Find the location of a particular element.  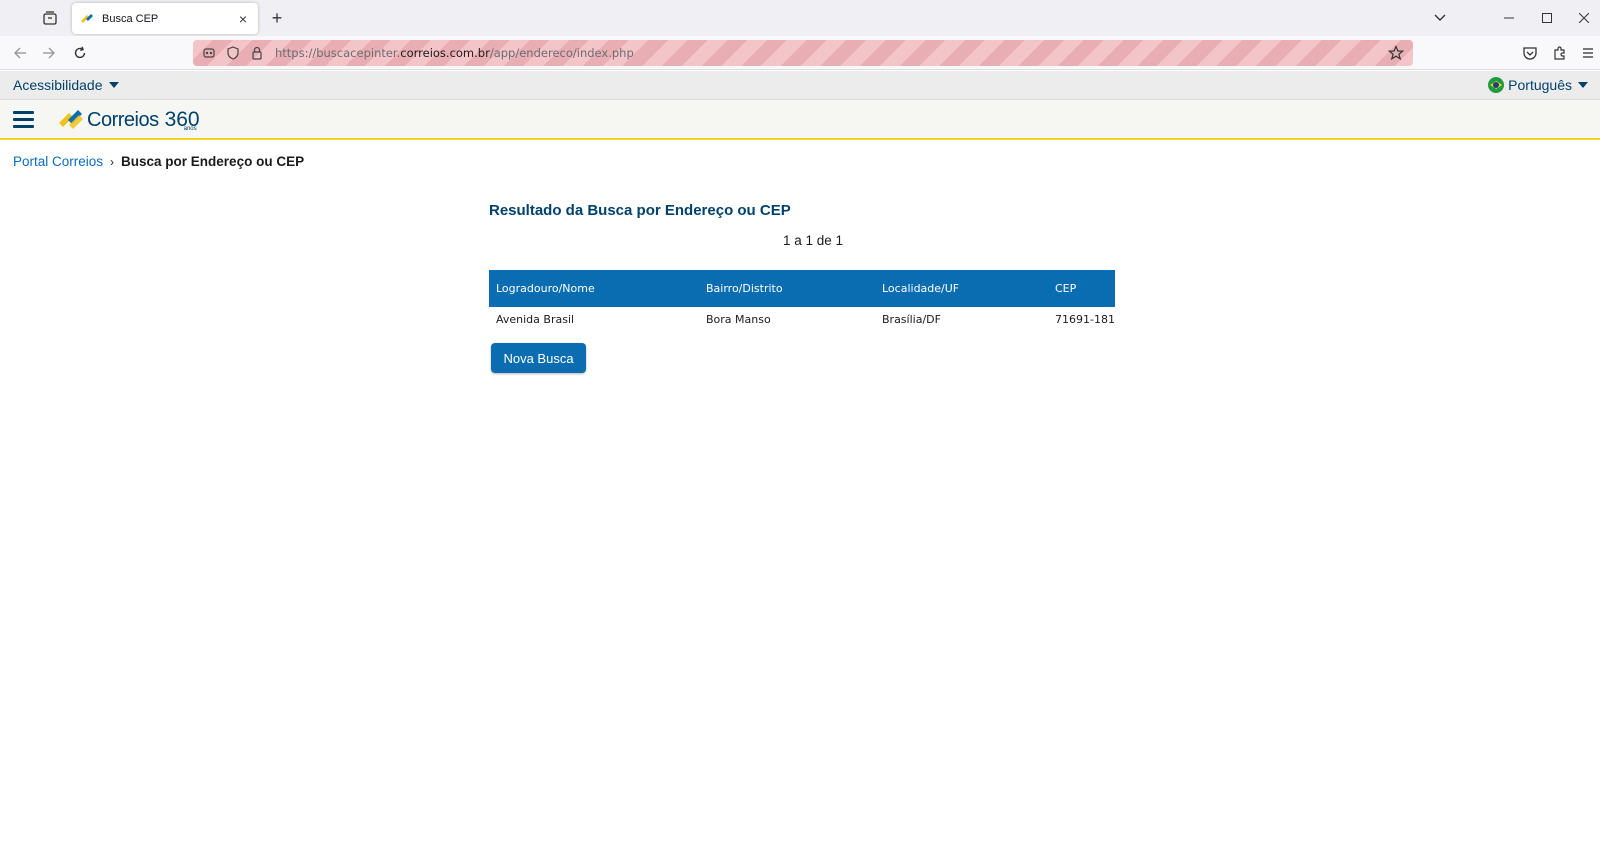

tab-close-icon: × is located at coordinates (243, 19).